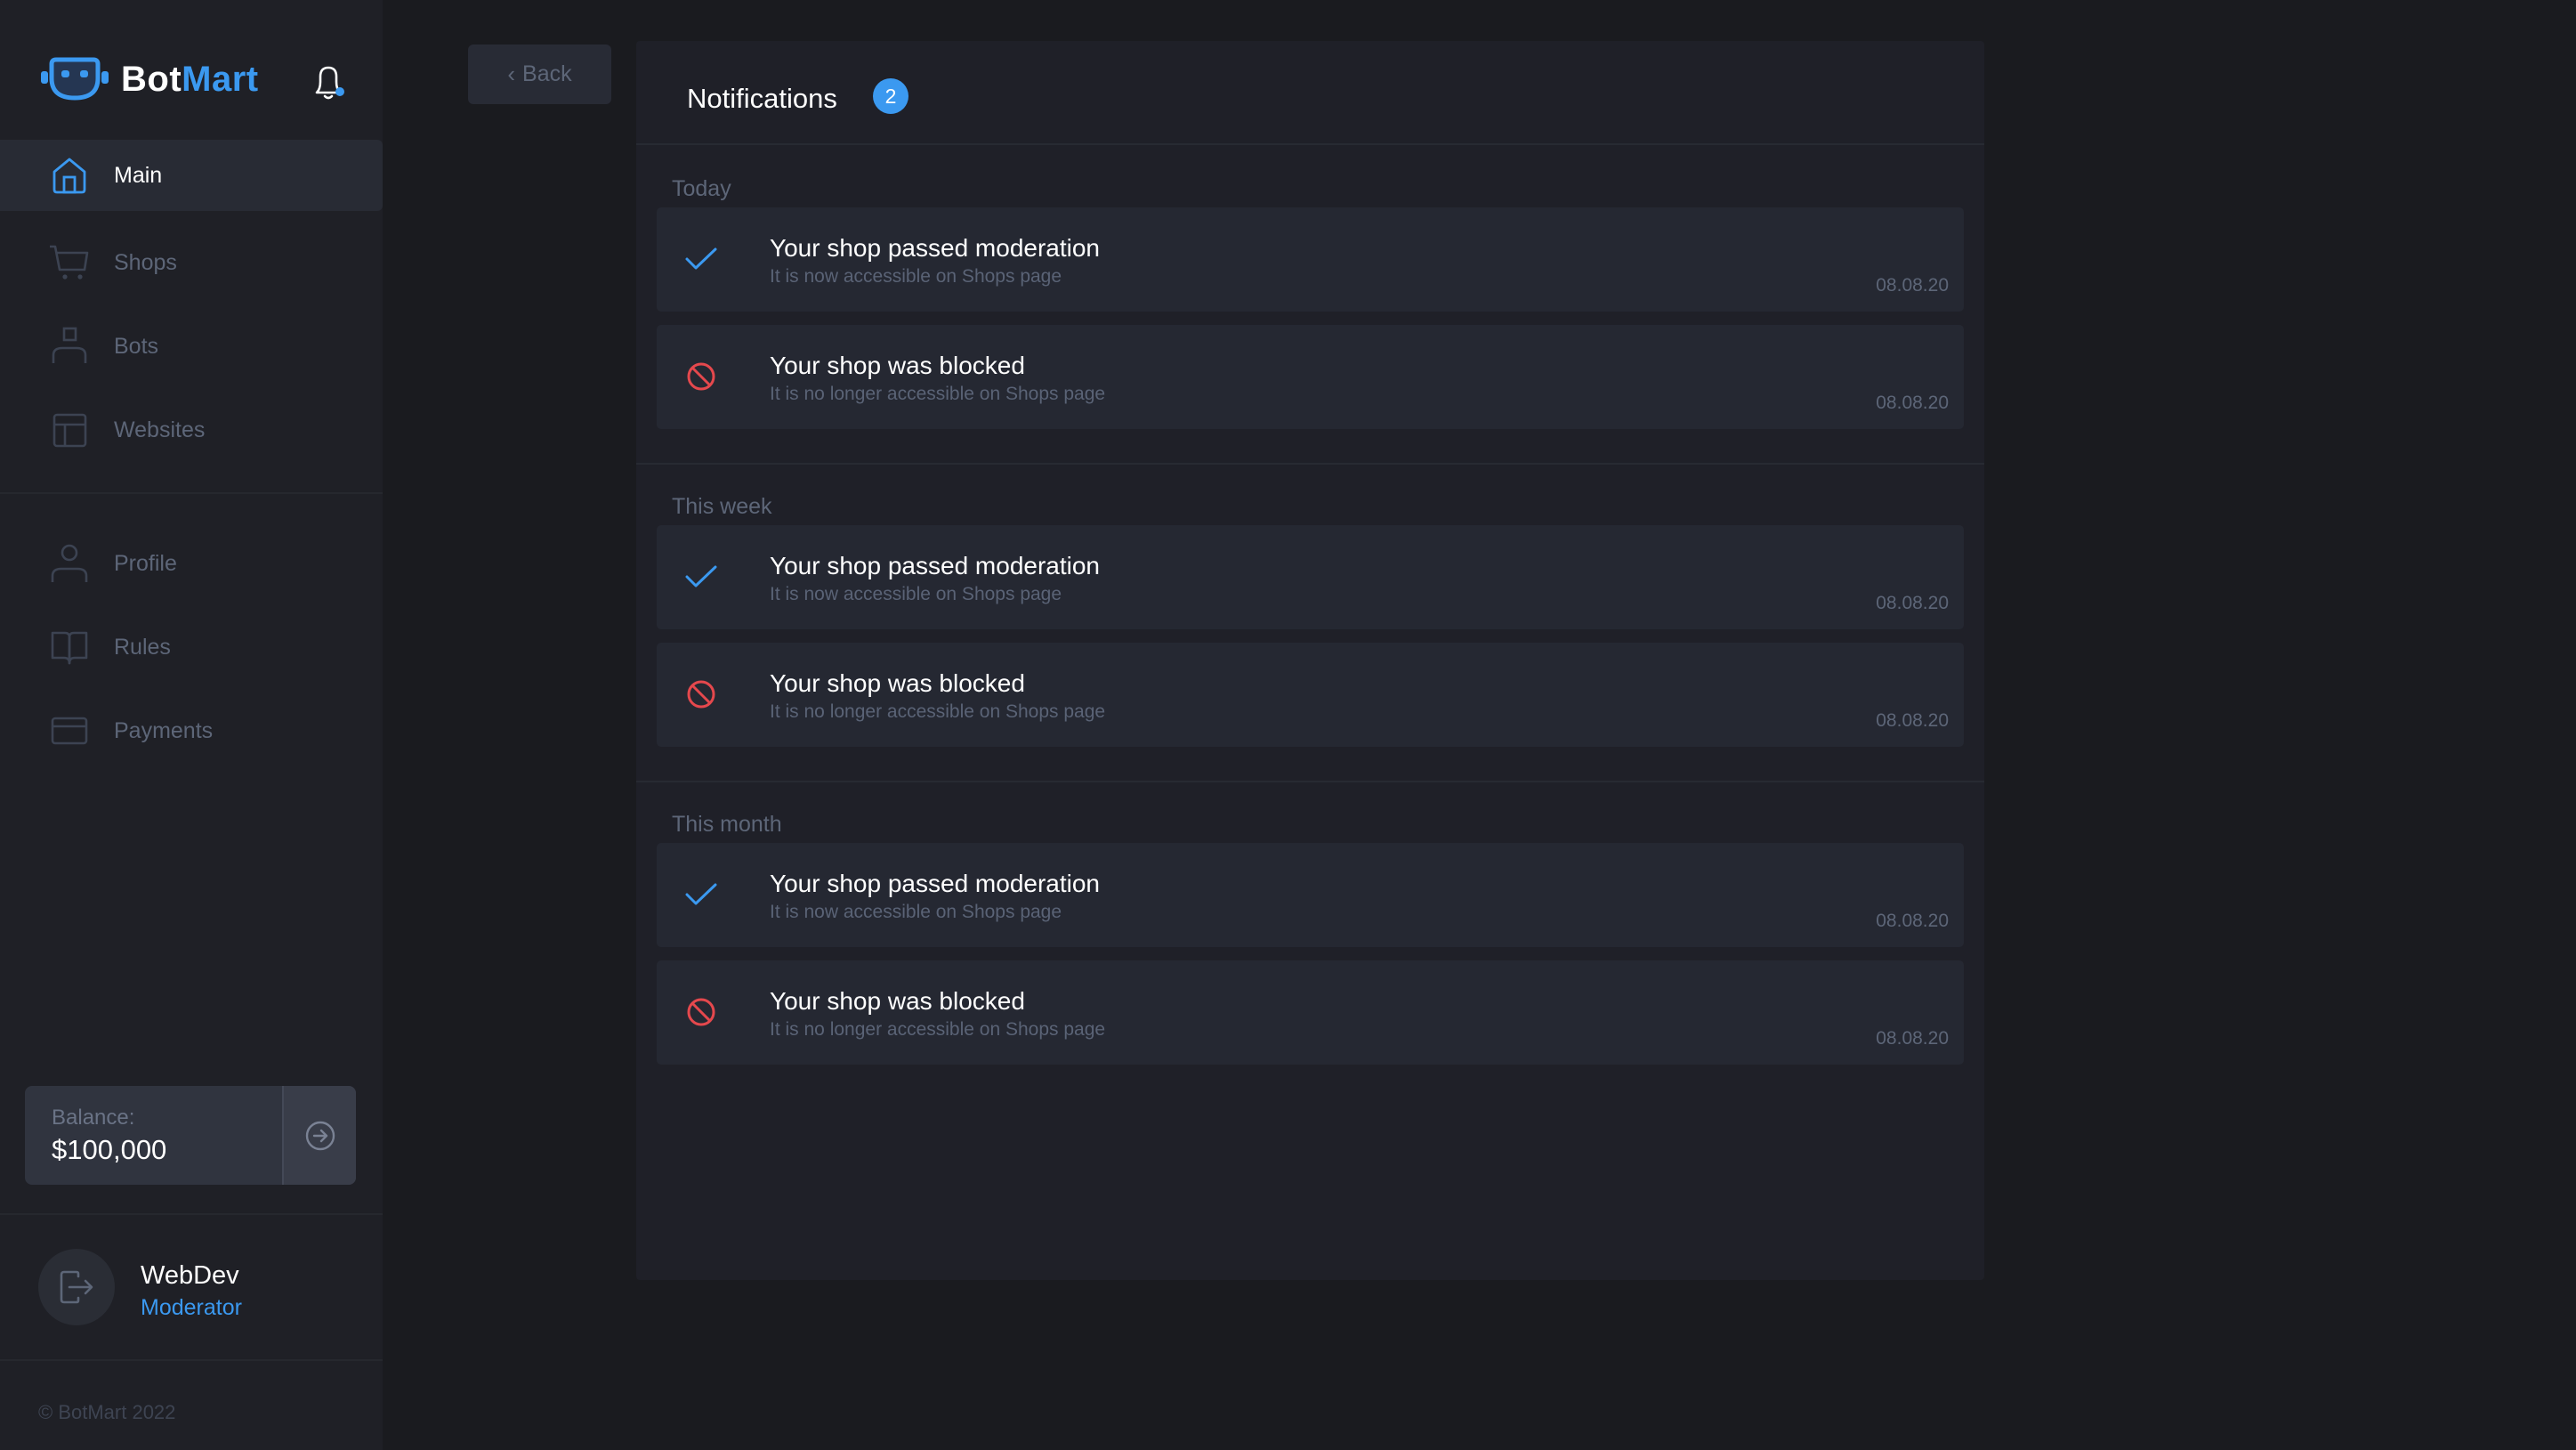  I want to click on sidebar-item-label: Payments, so click(164, 730).